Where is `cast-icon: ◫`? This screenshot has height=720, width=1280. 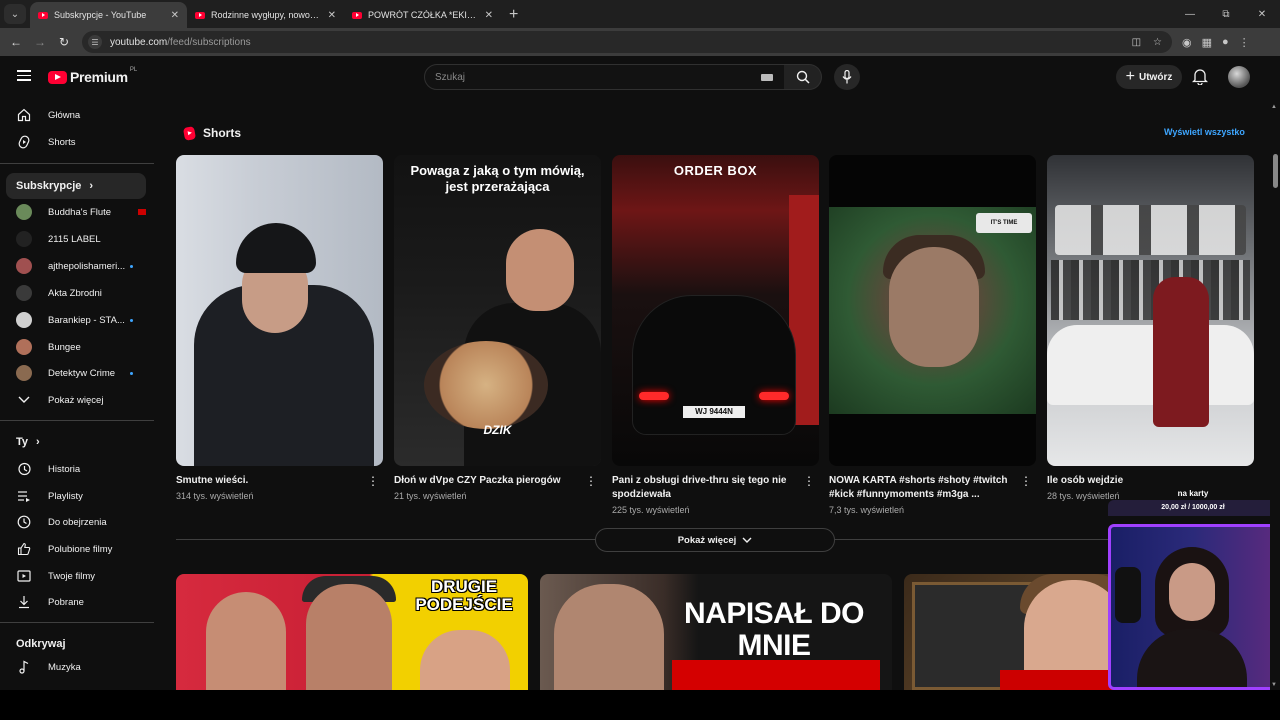
cast-icon: ◫ is located at coordinates (1136, 42).